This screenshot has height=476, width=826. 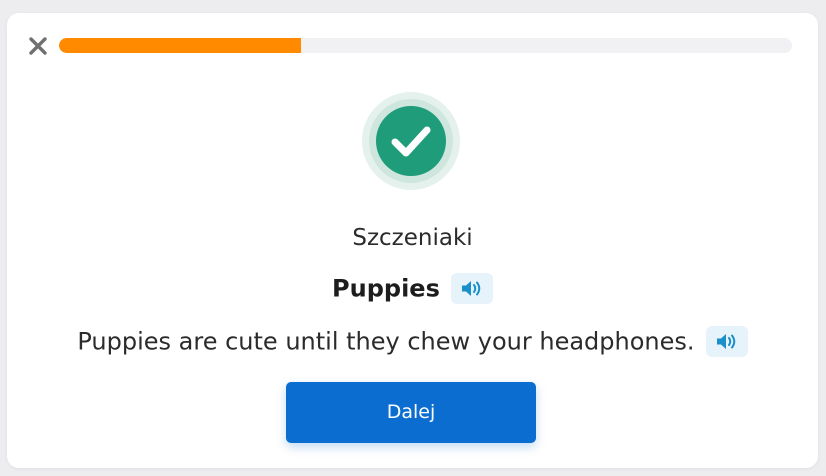 I want to click on foreign-word: Puppies, so click(x=386, y=288).